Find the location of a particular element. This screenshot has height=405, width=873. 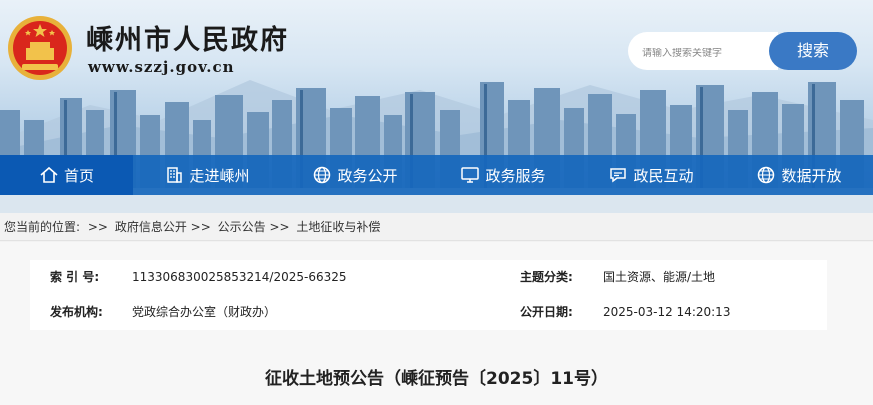

search-button: 搜索 is located at coordinates (813, 51).